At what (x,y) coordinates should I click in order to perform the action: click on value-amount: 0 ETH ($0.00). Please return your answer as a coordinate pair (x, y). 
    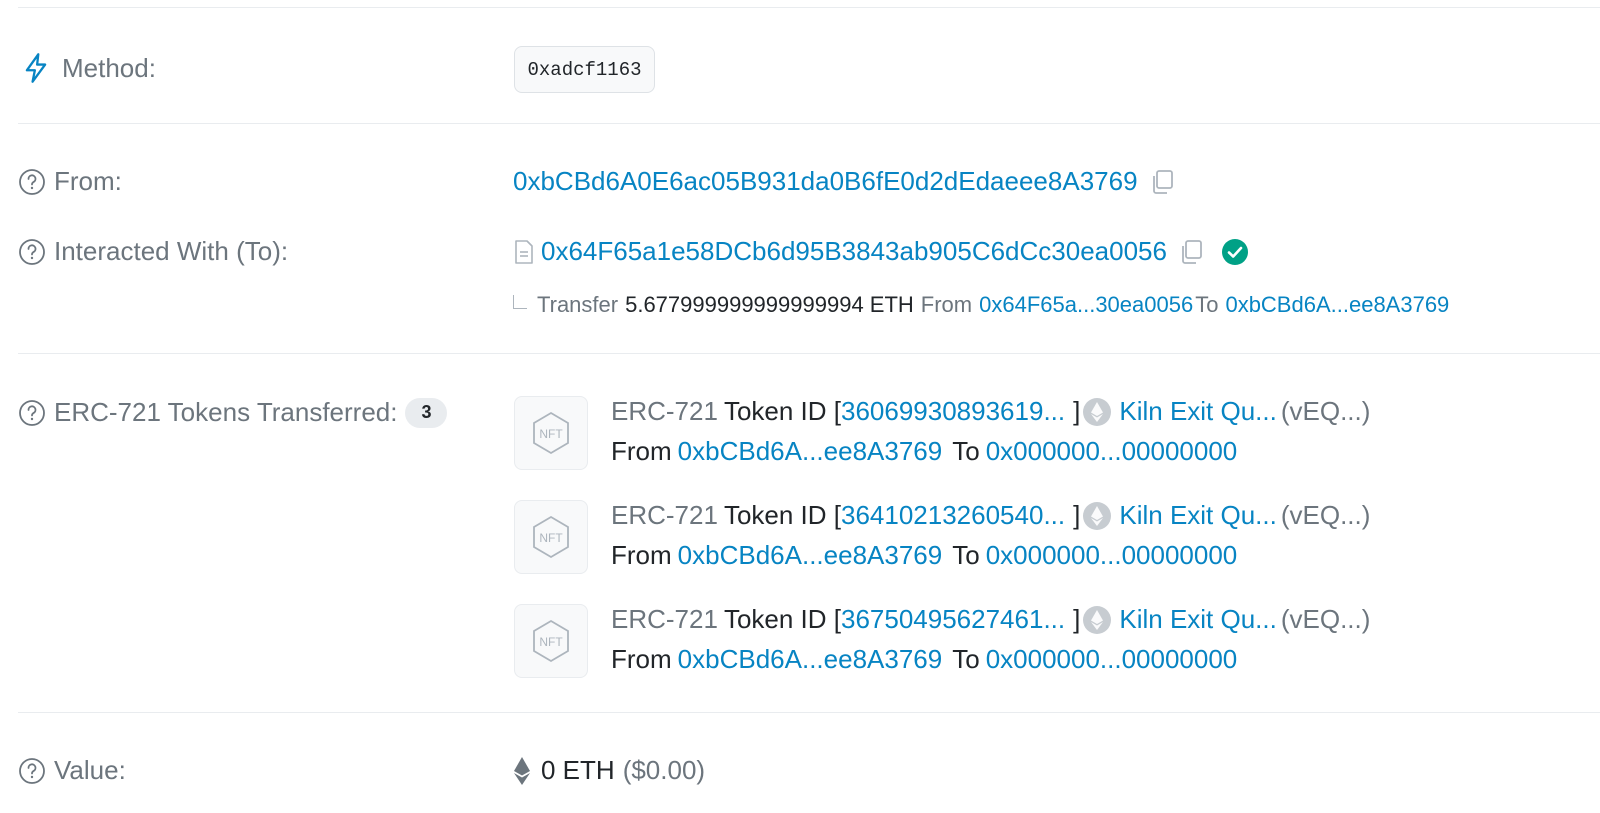
    Looking at the image, I should click on (609, 770).